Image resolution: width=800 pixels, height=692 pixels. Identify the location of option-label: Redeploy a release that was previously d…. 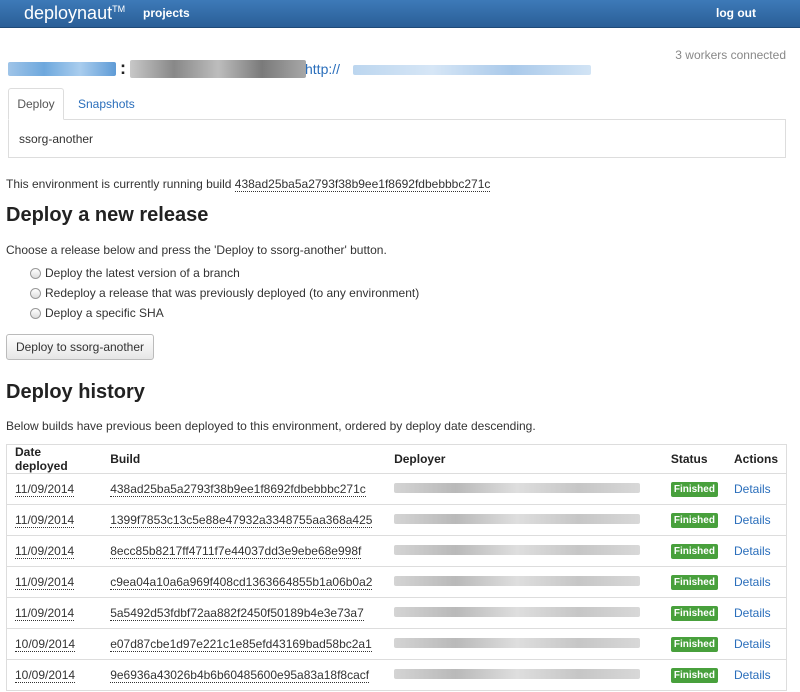
(232, 293).